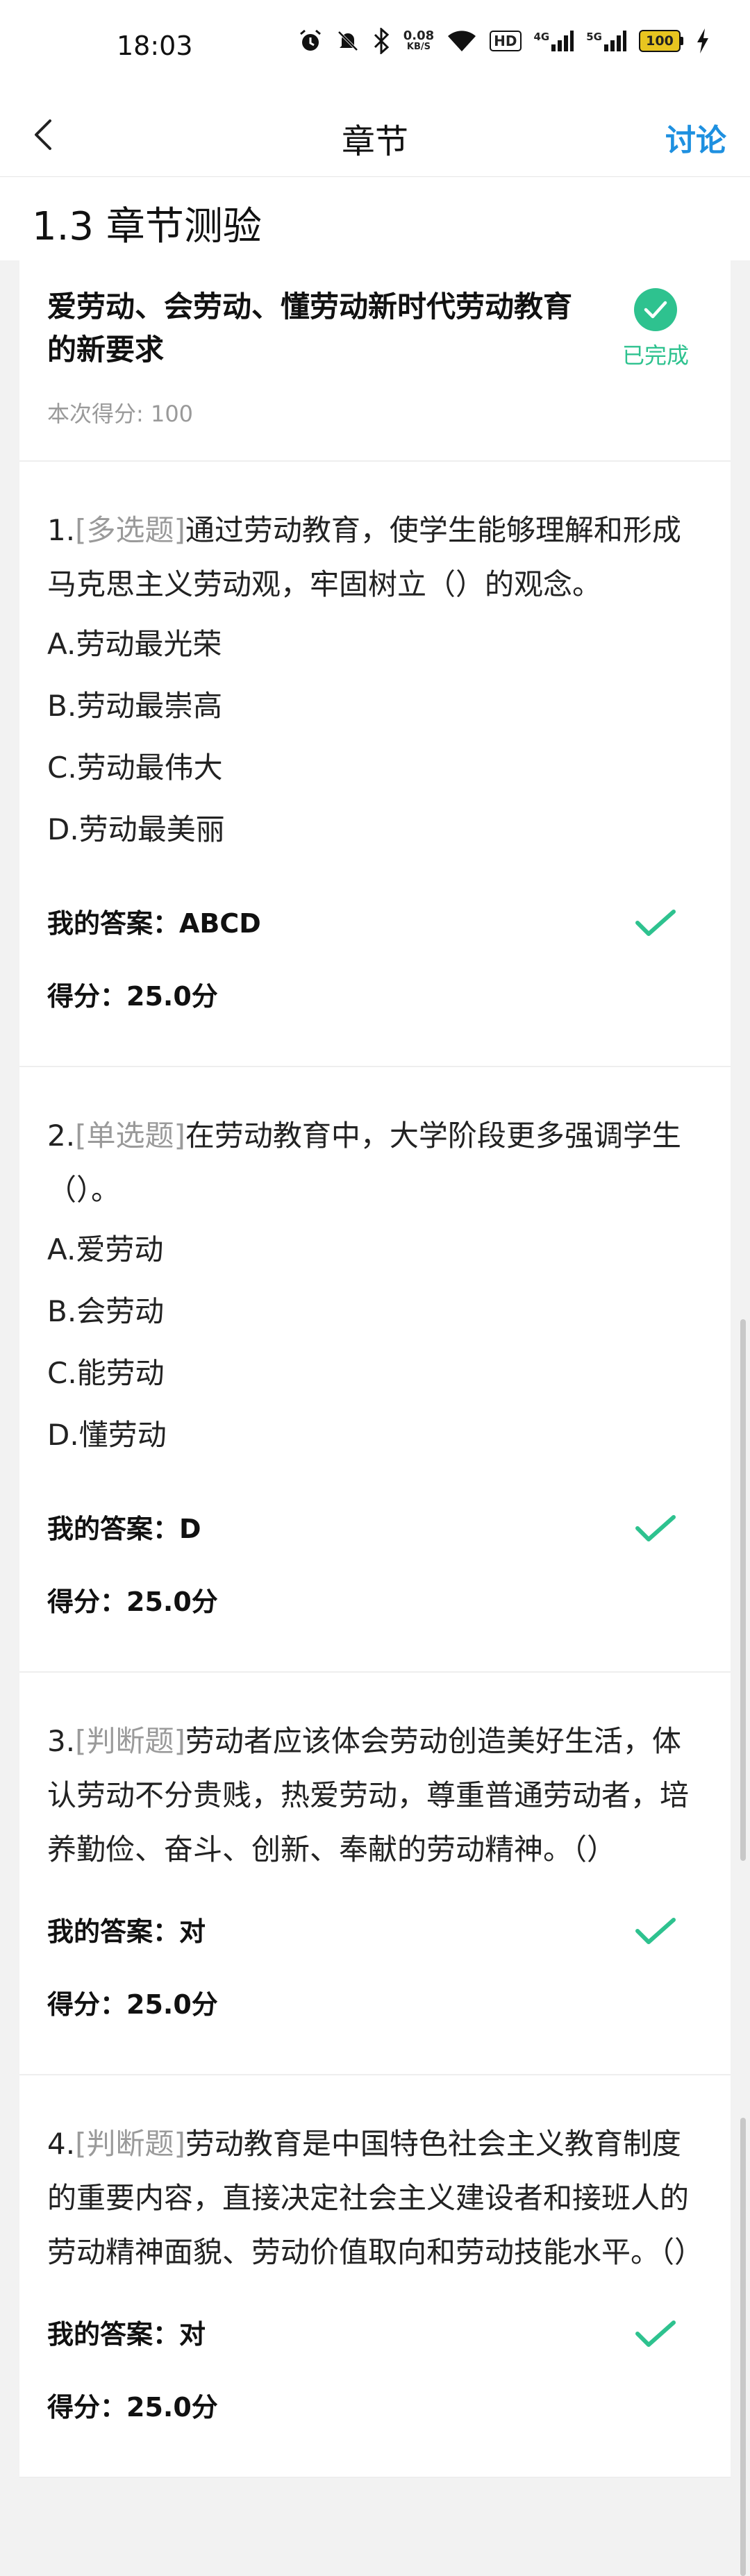 The height and width of the screenshot is (2576, 750). Describe the element at coordinates (147, 226) in the screenshot. I see `chapter-title: 1.3 章节测验` at that location.